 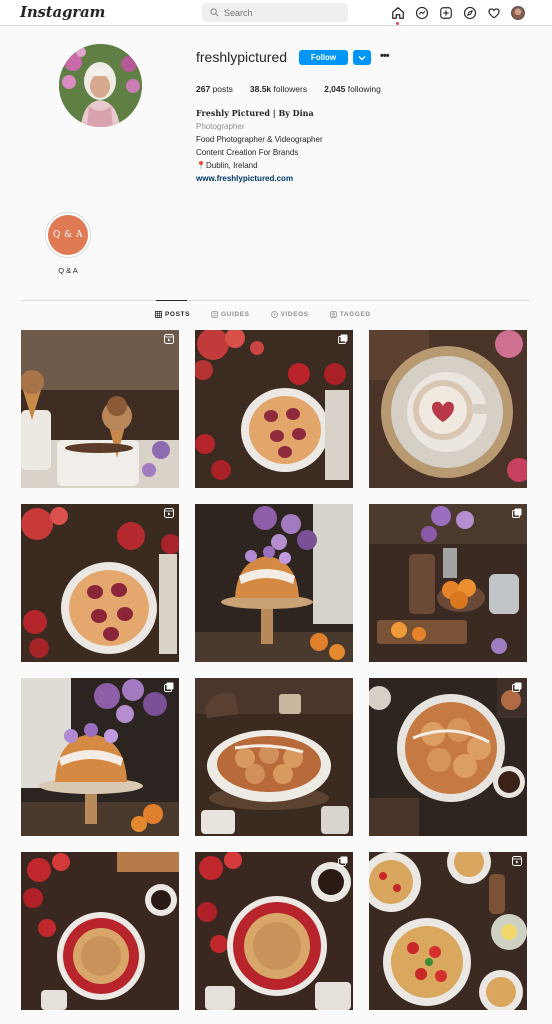 I want to click on explore-icon, so click(x=469, y=12).